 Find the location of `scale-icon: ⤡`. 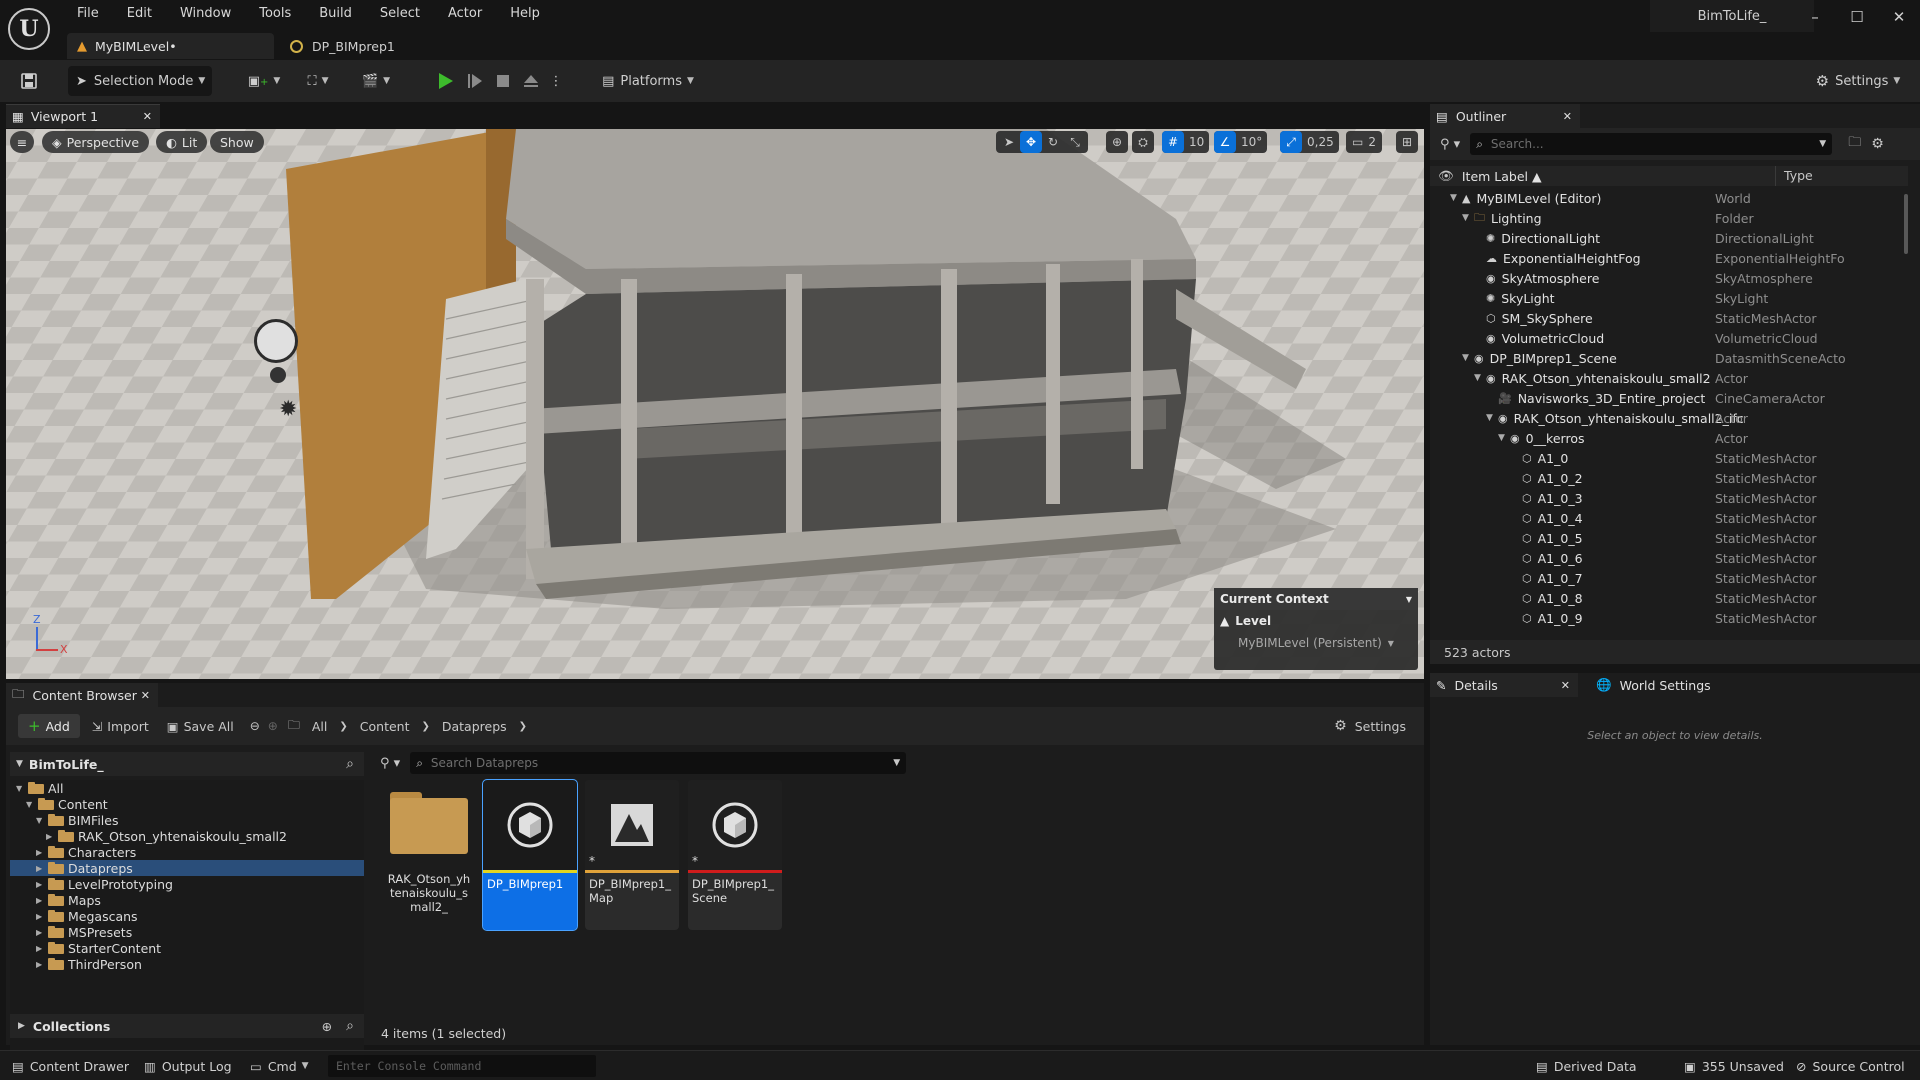

scale-icon: ⤡ is located at coordinates (1075, 142).